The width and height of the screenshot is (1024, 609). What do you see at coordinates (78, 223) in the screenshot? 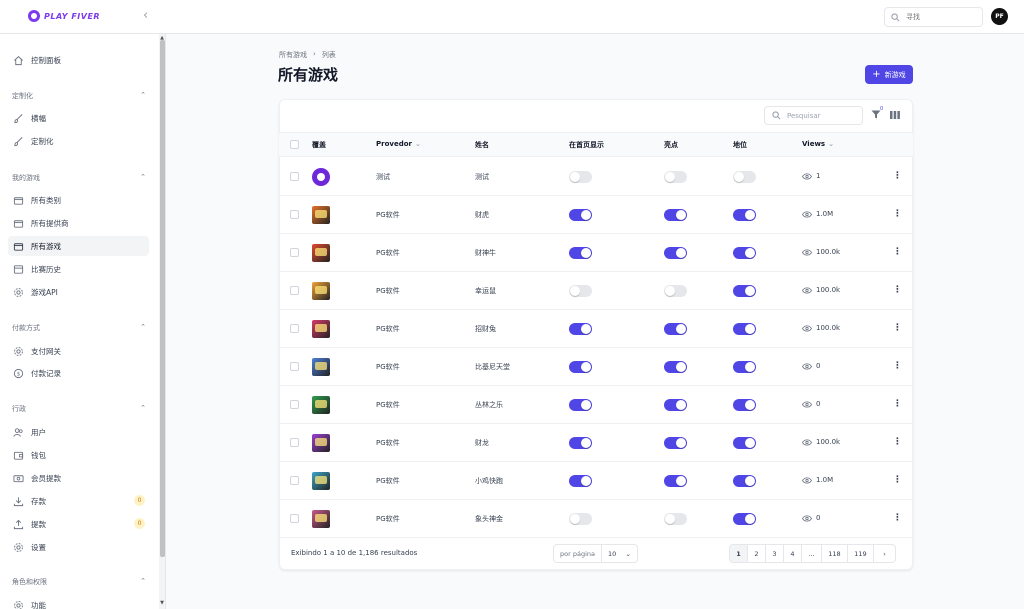
I see `sidebar-item-providers: 所有提供商` at bounding box center [78, 223].